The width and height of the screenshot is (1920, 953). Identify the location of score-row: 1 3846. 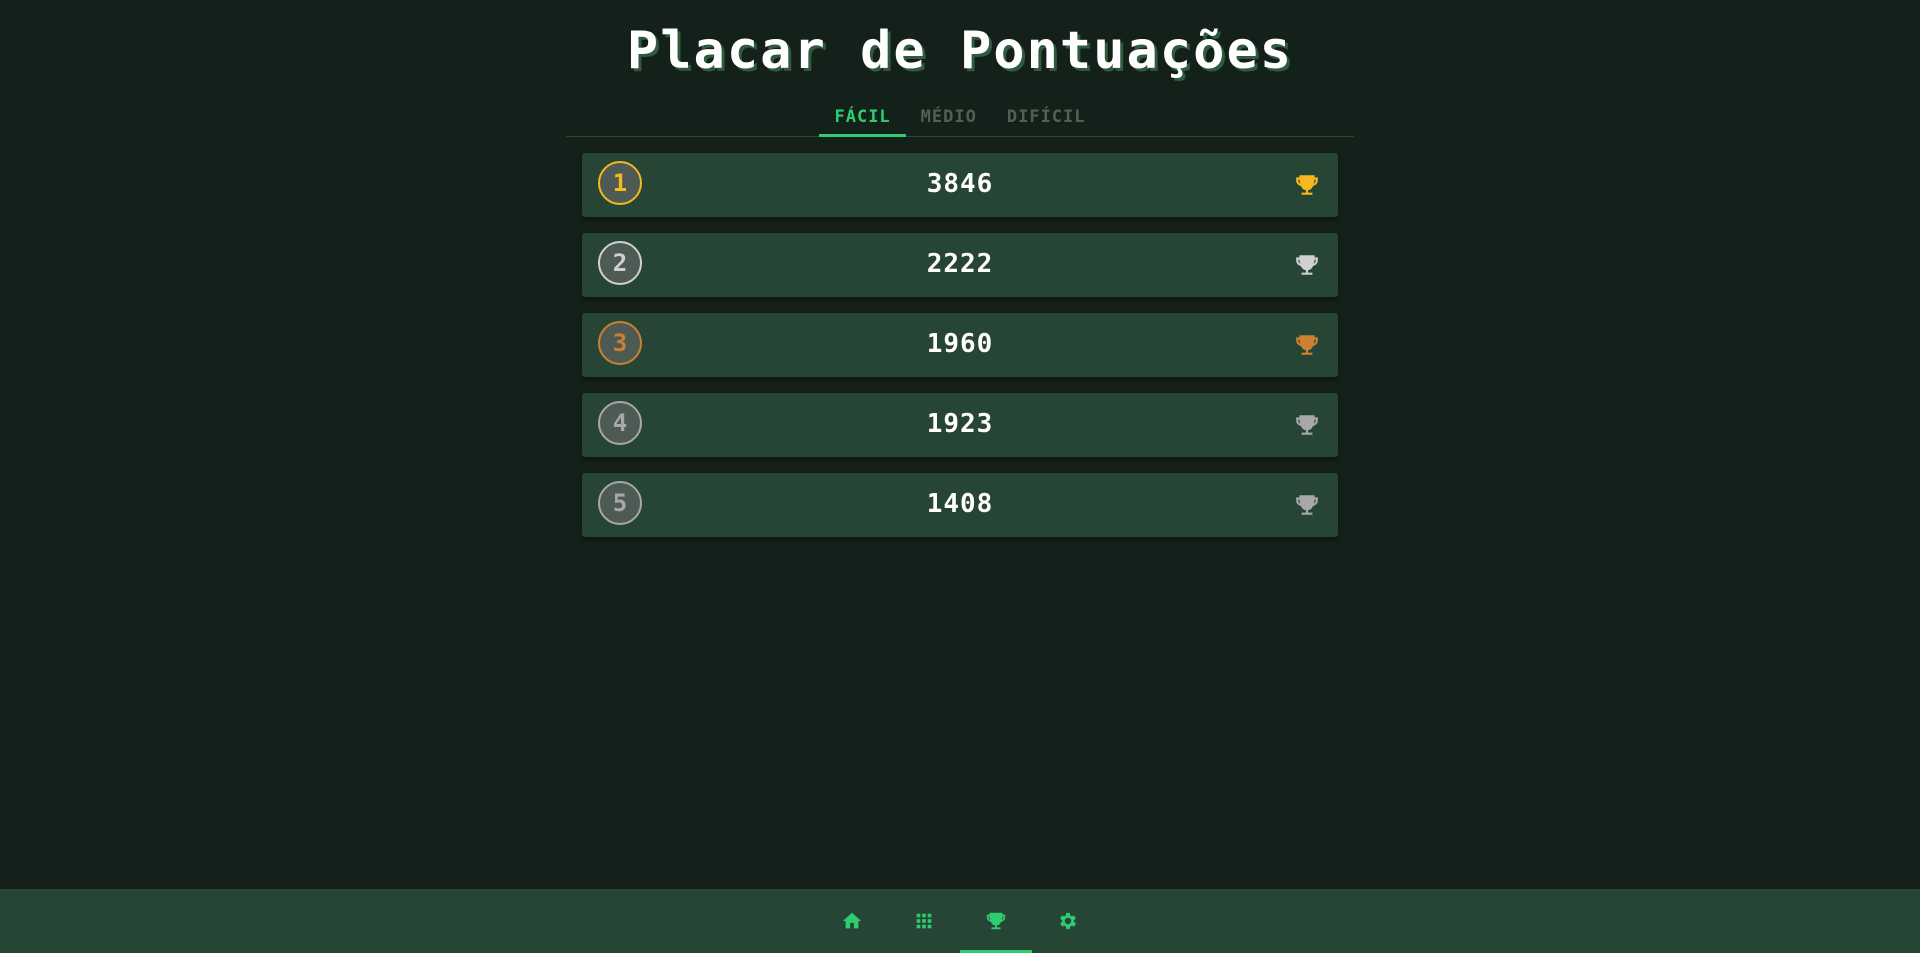
(960, 185).